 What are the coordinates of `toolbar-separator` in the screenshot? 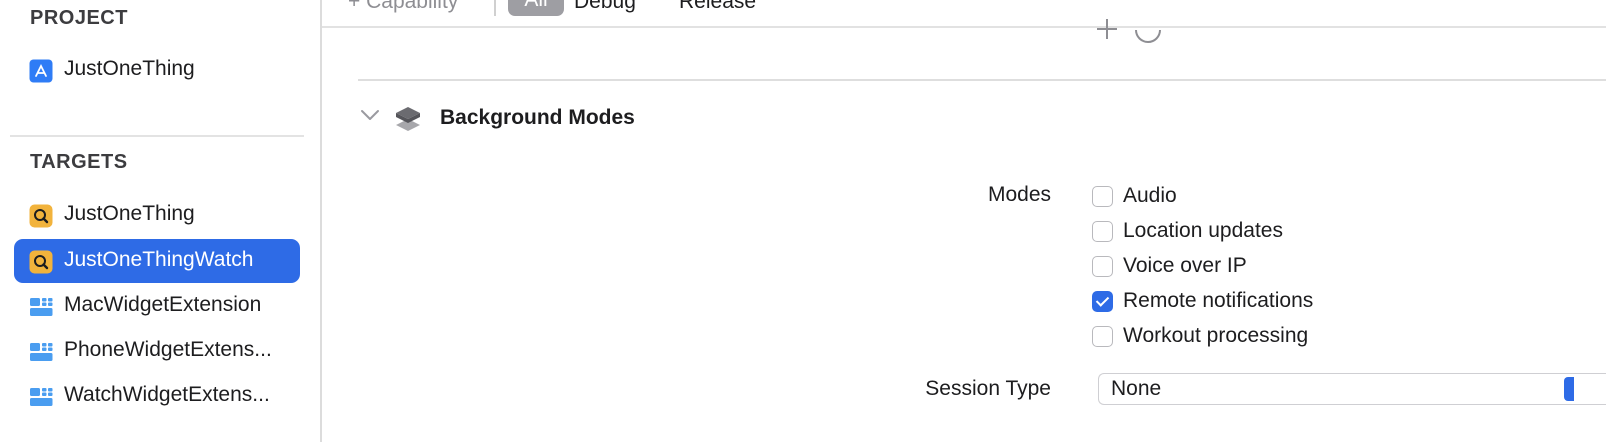 It's located at (495, 8).